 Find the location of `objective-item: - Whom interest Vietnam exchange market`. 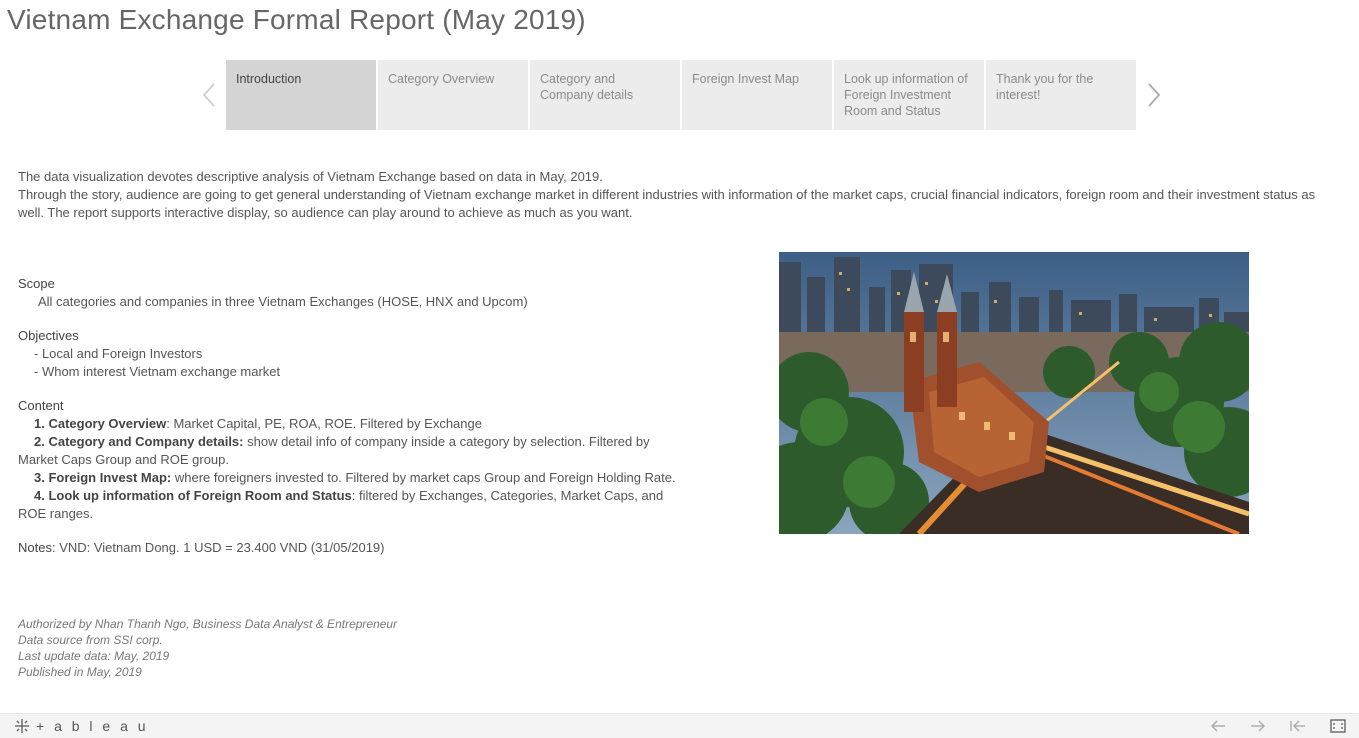

objective-item: - Whom interest Vietnam exchange market is located at coordinates (157, 371).